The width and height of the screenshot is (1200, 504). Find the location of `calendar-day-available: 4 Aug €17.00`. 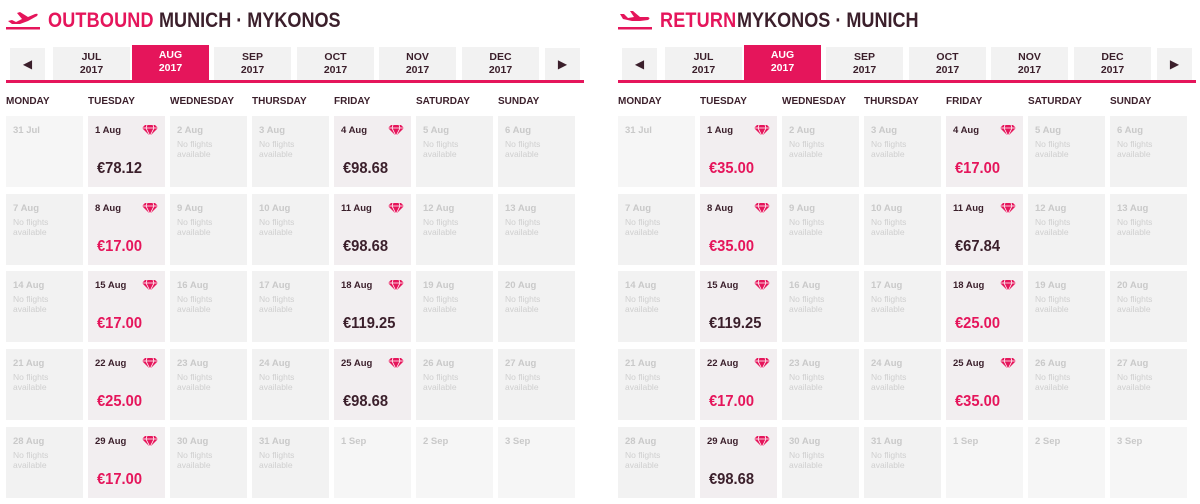

calendar-day-available: 4 Aug €17.00 is located at coordinates (984, 151).